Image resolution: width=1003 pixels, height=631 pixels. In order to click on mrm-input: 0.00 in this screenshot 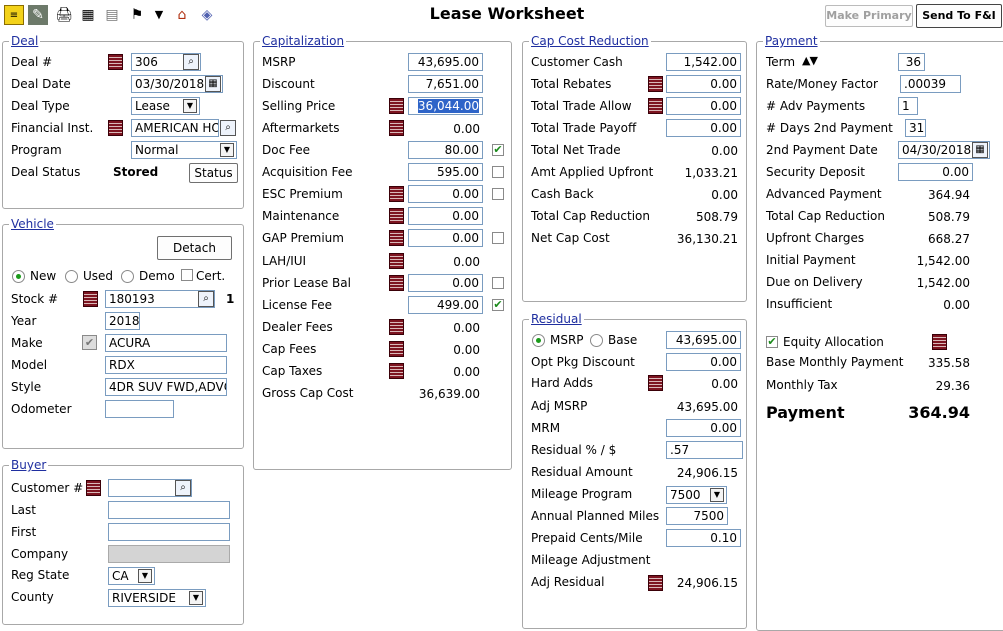, I will do `click(703, 428)`.